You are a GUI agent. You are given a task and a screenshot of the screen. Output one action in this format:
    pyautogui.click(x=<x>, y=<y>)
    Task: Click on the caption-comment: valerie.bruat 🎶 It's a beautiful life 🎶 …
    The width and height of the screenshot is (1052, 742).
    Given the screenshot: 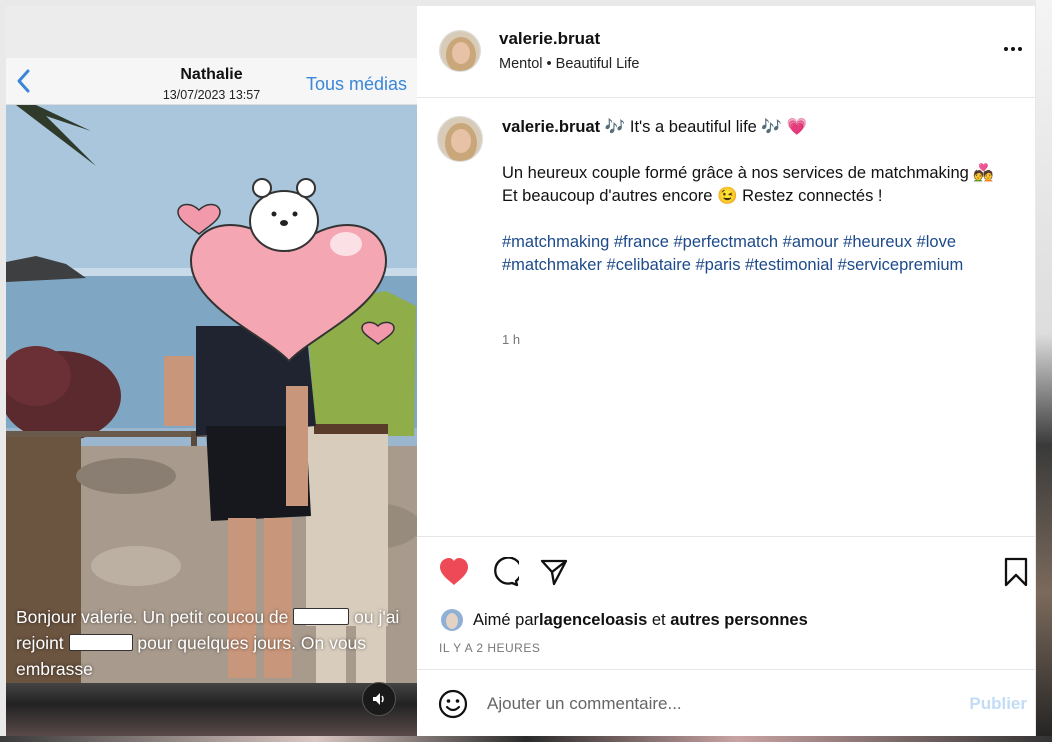 What is the action you would take?
    pyautogui.click(x=752, y=208)
    